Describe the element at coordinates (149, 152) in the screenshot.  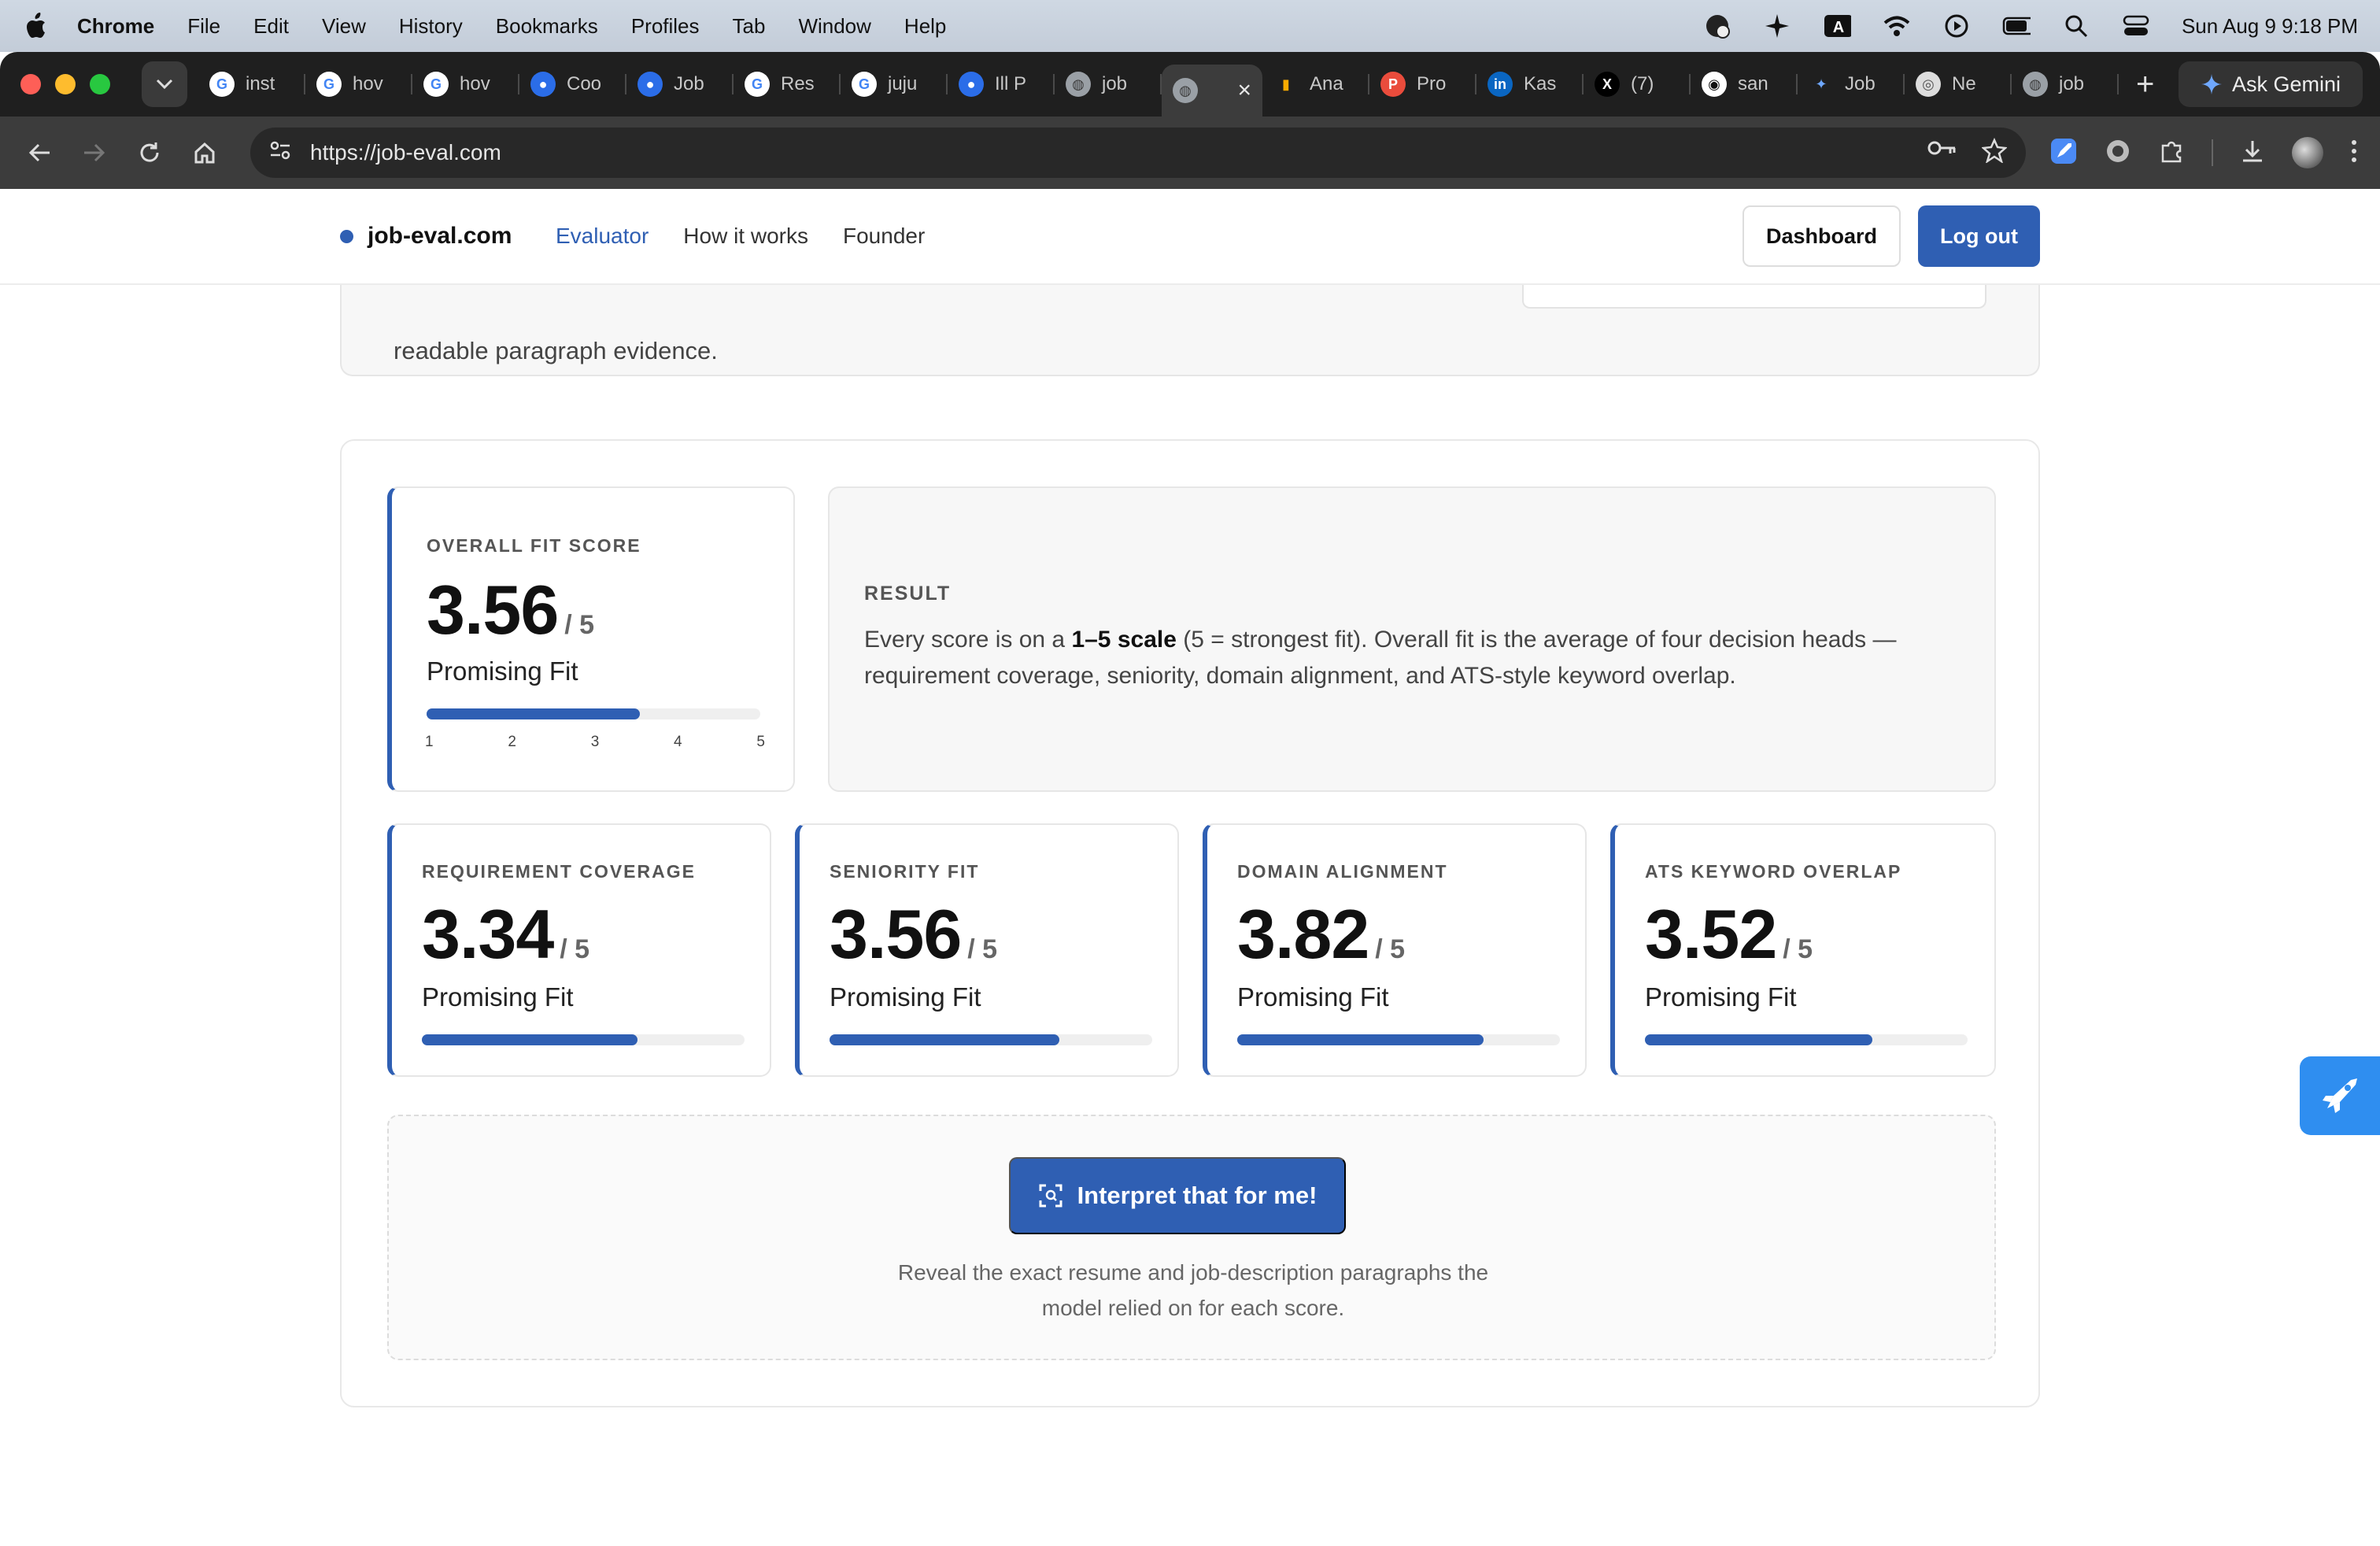
I see `reload-icon` at that location.